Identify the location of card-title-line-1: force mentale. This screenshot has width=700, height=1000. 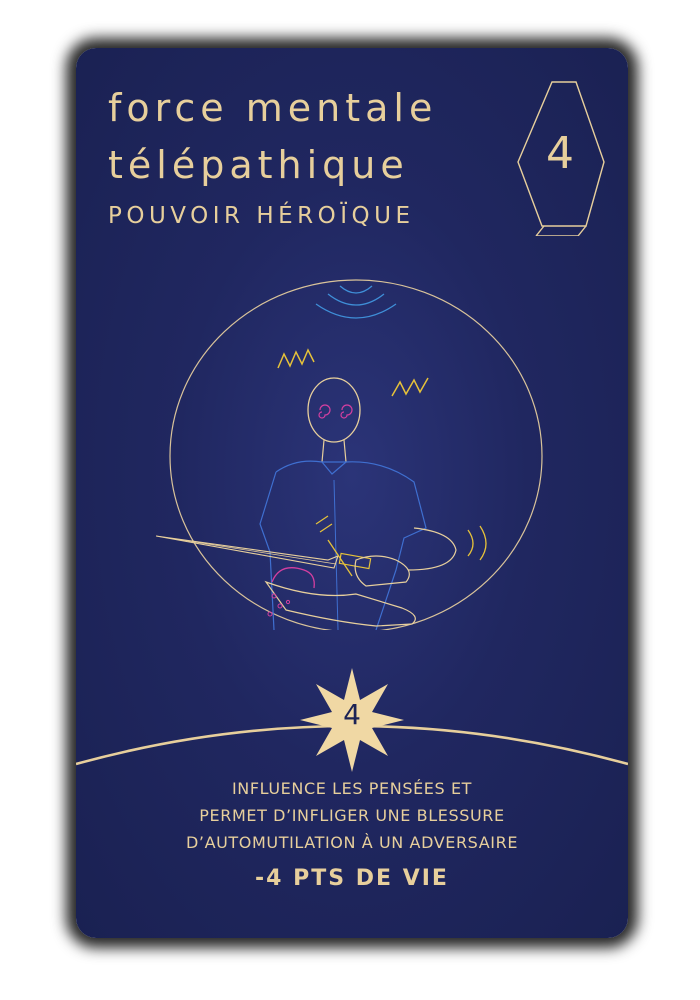
(273, 108).